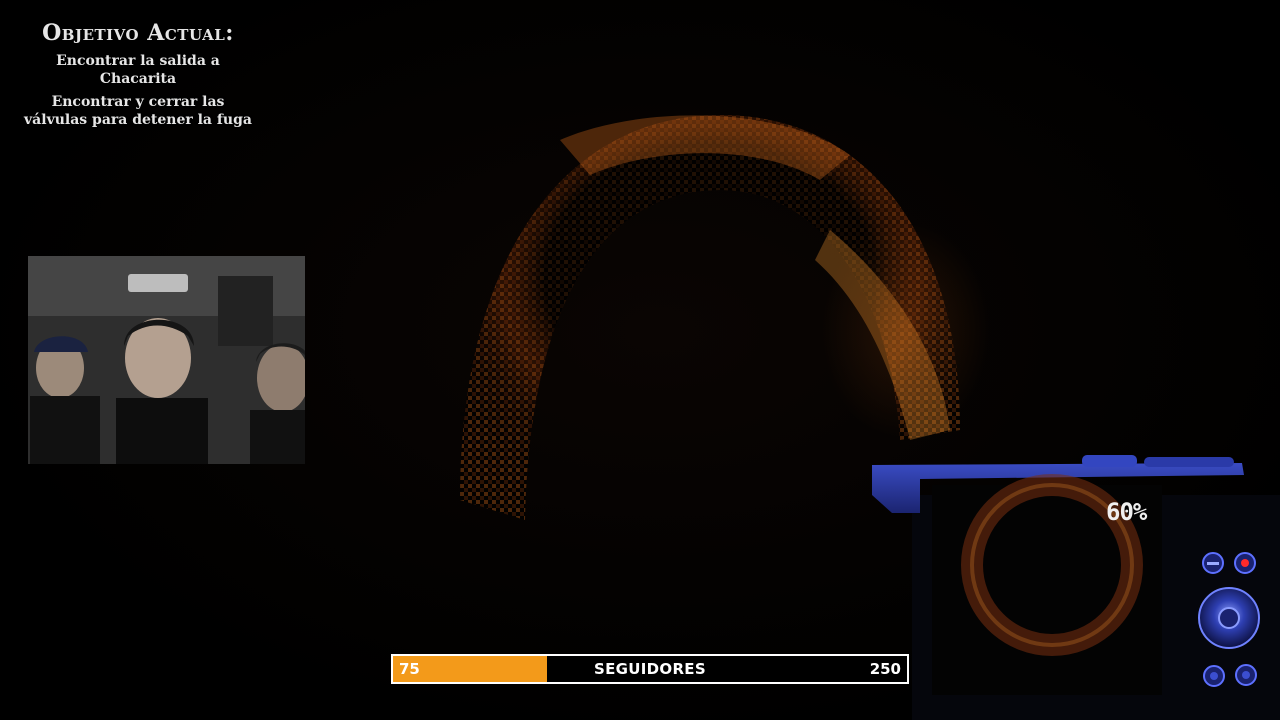 Image resolution: width=1280 pixels, height=720 pixels. I want to click on webcam-image, so click(166, 360).